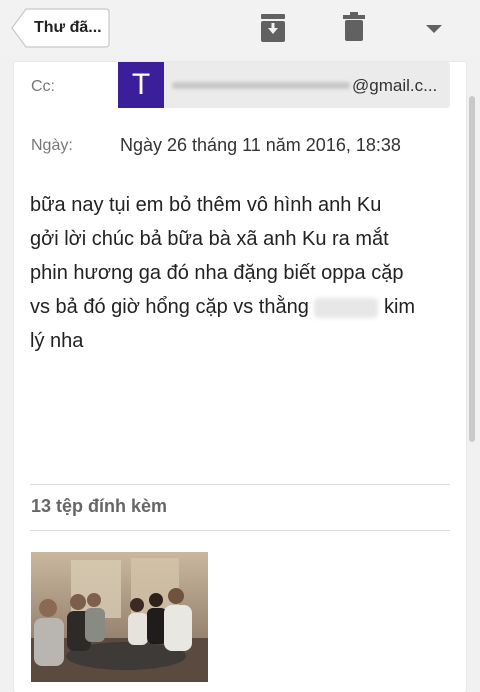  What do you see at coordinates (43, 86) in the screenshot?
I see `cc-label: Cc:` at bounding box center [43, 86].